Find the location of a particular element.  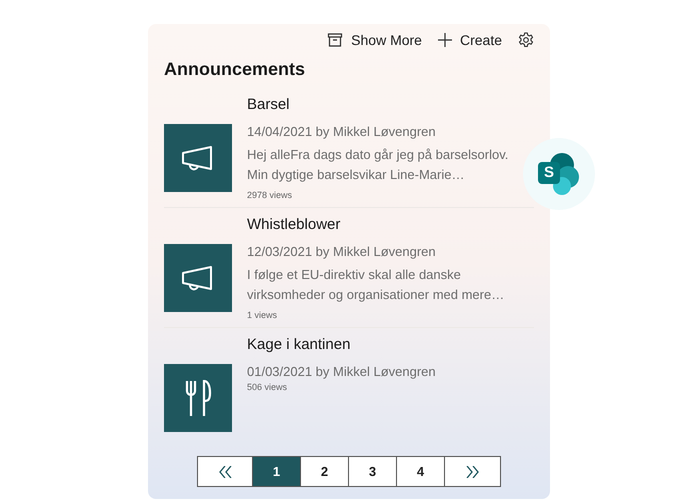

view-count: 506 views is located at coordinates (267, 387).